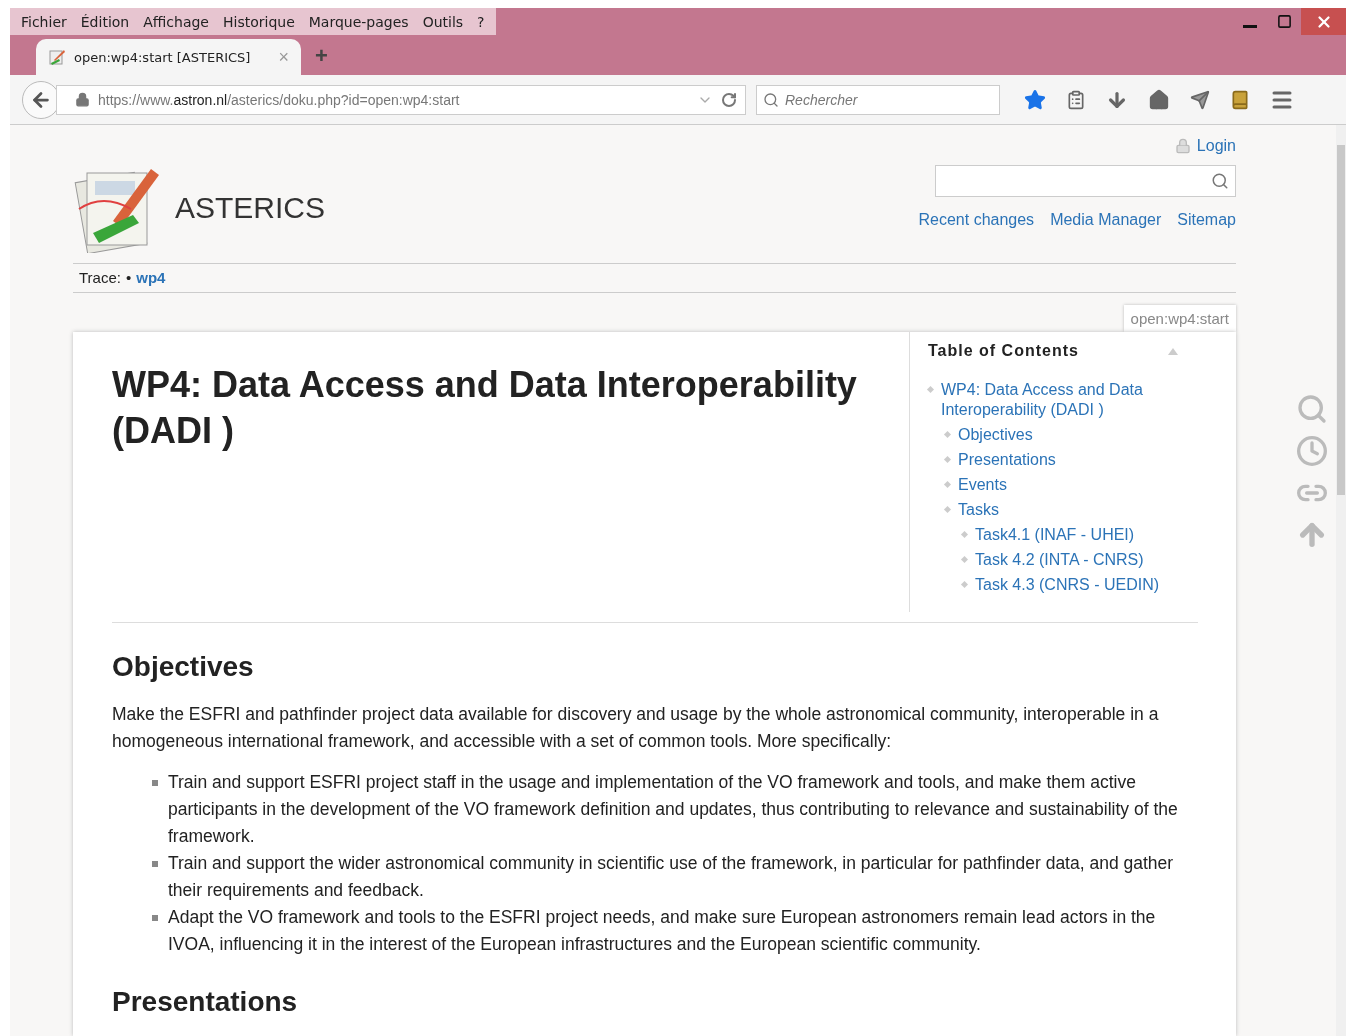 This screenshot has height=1036, width=1346. I want to click on maximize-icon, so click(1284, 21).